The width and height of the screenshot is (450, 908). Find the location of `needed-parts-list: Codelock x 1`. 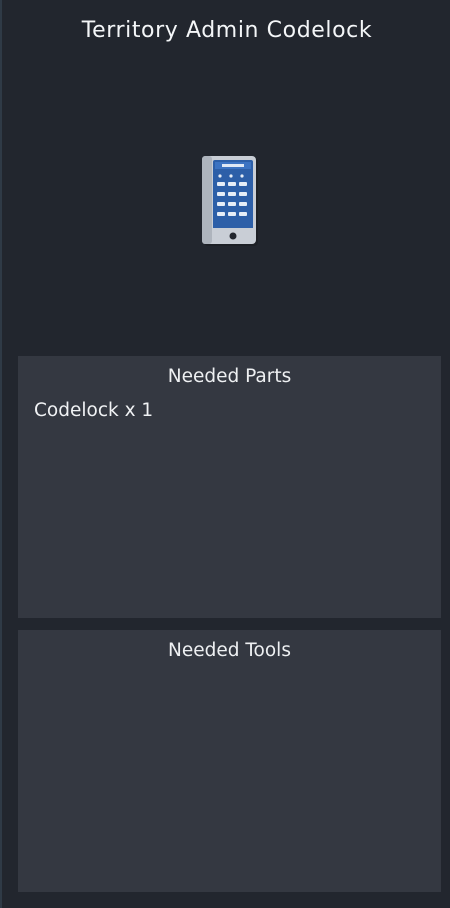

needed-parts-list: Codelock x 1 is located at coordinates (229, 411).